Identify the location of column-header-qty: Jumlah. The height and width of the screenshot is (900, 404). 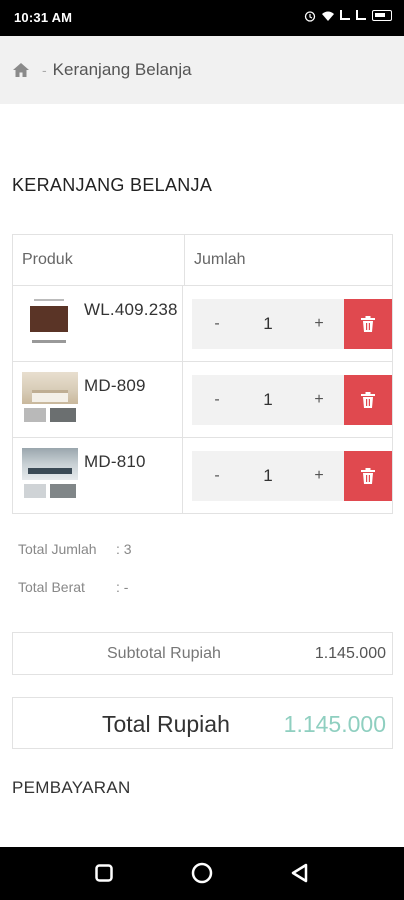
(220, 259).